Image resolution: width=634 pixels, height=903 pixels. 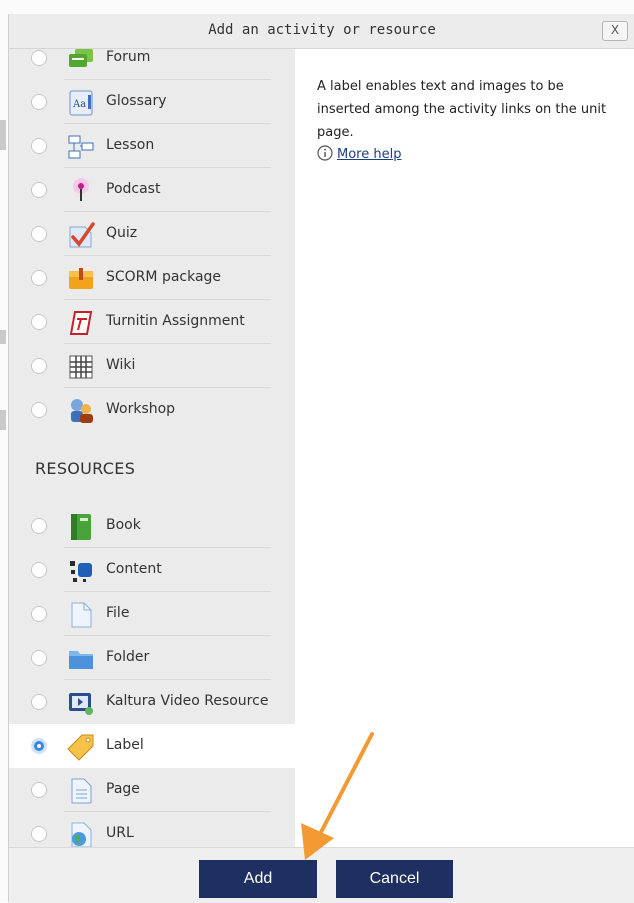 What do you see at coordinates (258, 879) in the screenshot?
I see `add-button: Add` at bounding box center [258, 879].